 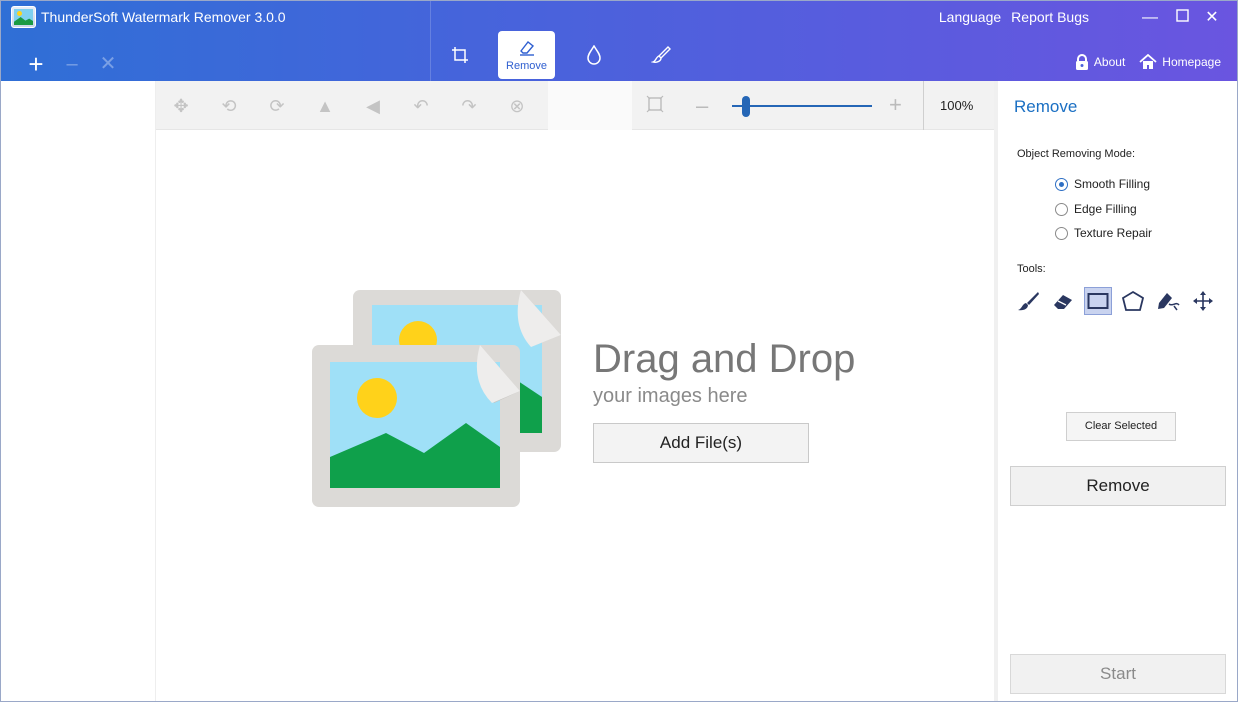 I want to click on mode-edge-filling: Edge Filling, so click(x=1096, y=209).